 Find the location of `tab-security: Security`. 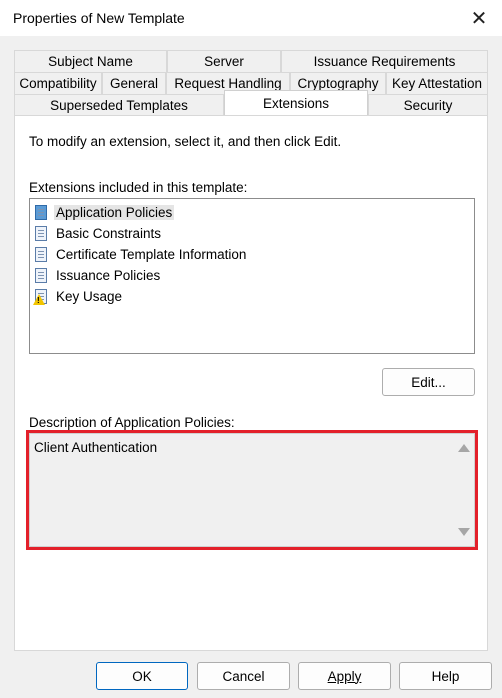

tab-security: Security is located at coordinates (428, 105).